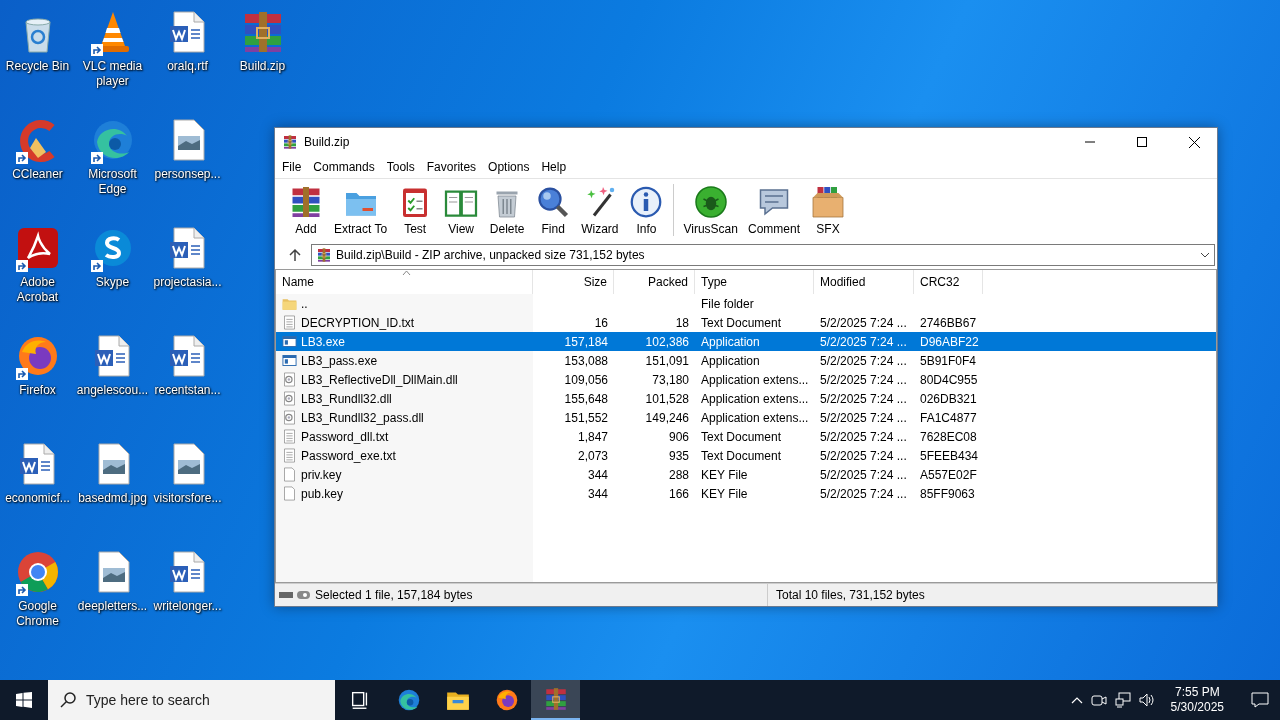  I want to click on menu-item: File, so click(292, 167).